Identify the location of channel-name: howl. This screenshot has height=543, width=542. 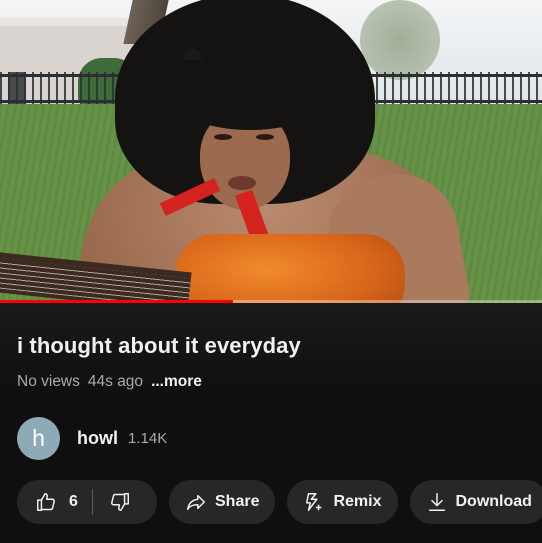
(97, 438).